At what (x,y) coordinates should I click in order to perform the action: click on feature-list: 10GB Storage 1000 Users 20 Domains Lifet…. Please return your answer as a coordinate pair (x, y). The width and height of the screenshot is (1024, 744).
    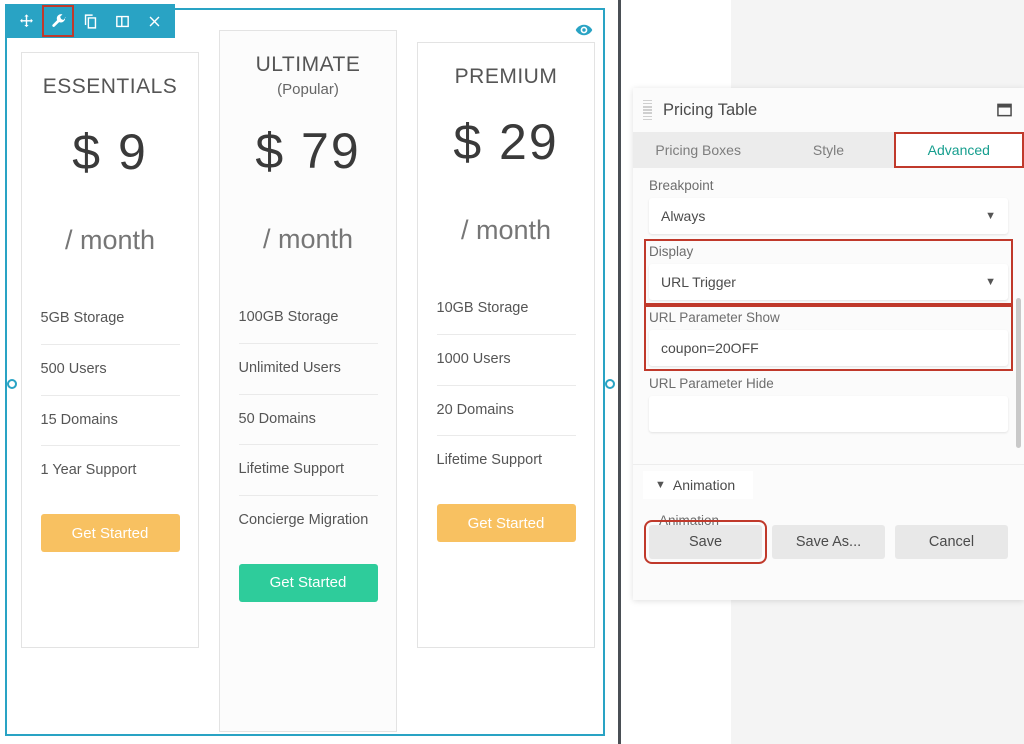
    Looking at the image, I should click on (506, 385).